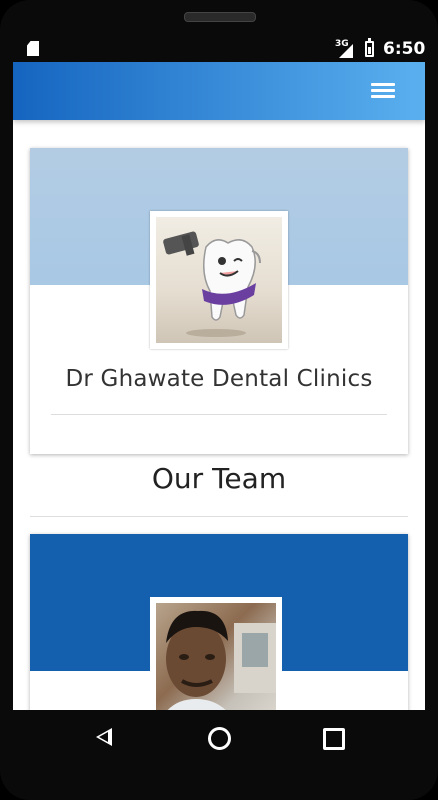 The image size is (438, 800). What do you see at coordinates (104, 737) in the screenshot?
I see `back-icon` at bounding box center [104, 737].